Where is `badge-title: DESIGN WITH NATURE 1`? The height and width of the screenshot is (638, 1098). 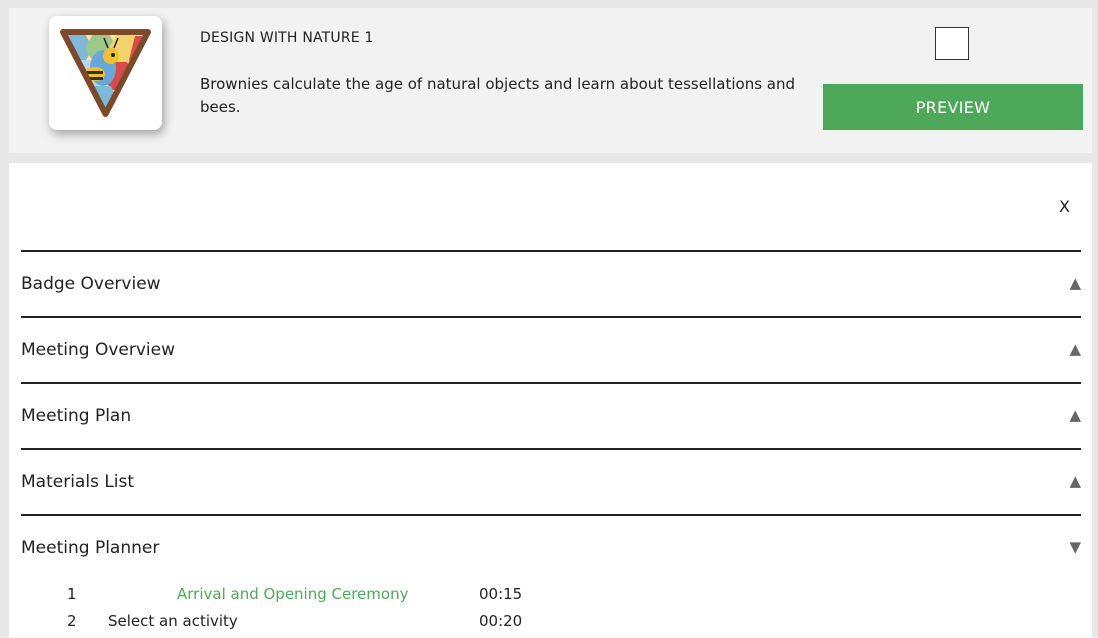 badge-title: DESIGN WITH NATURE 1 is located at coordinates (287, 38).